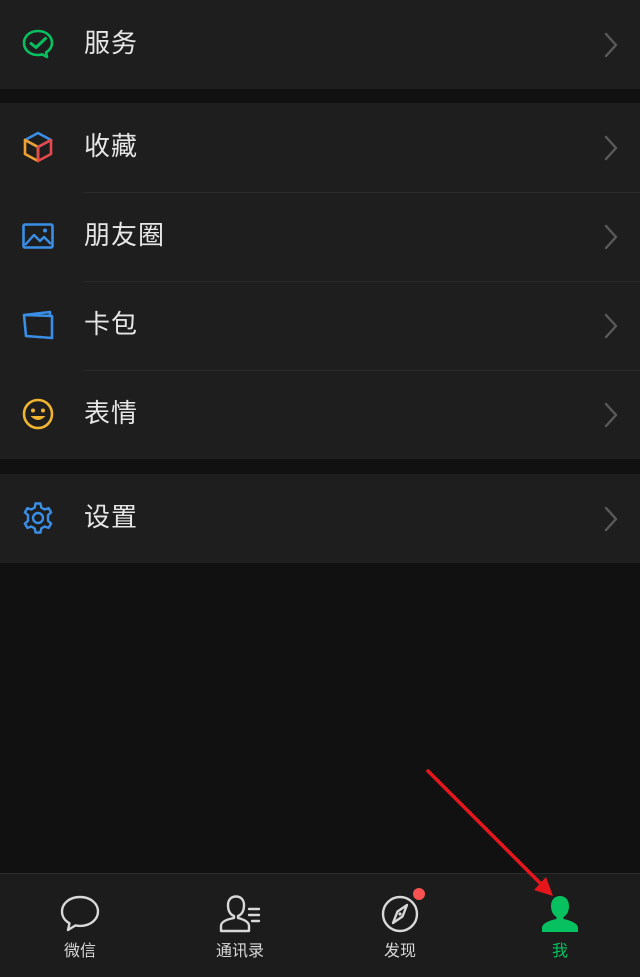 The width and height of the screenshot is (640, 977). I want to click on menu-item-label: 服务, so click(111, 44).